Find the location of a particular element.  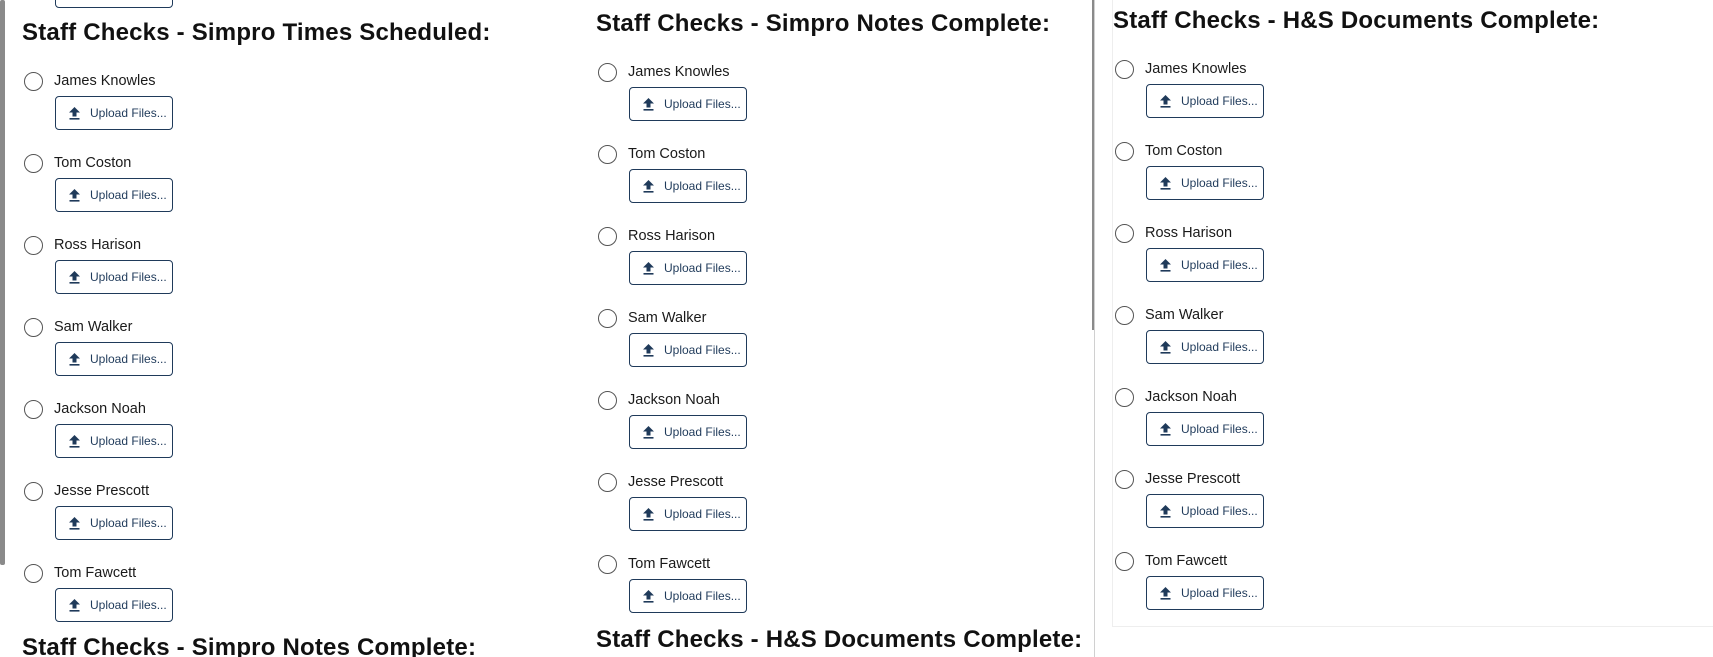

next-section-title: Staff Checks - Simpro Notes Complete: is located at coordinates (249, 645).